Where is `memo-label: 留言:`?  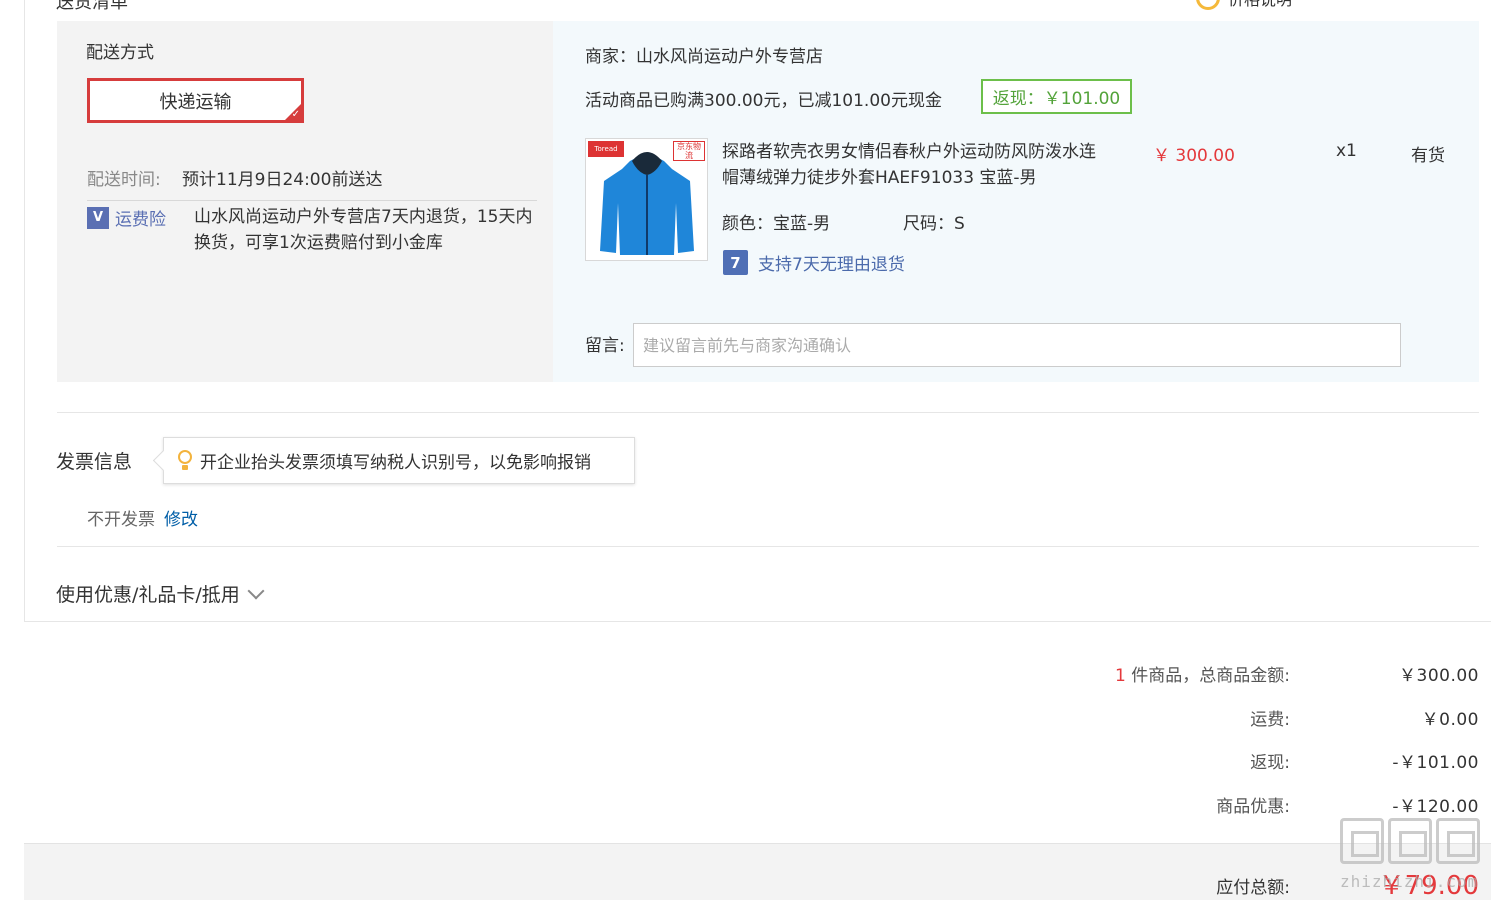 memo-label: 留言: is located at coordinates (605, 346).